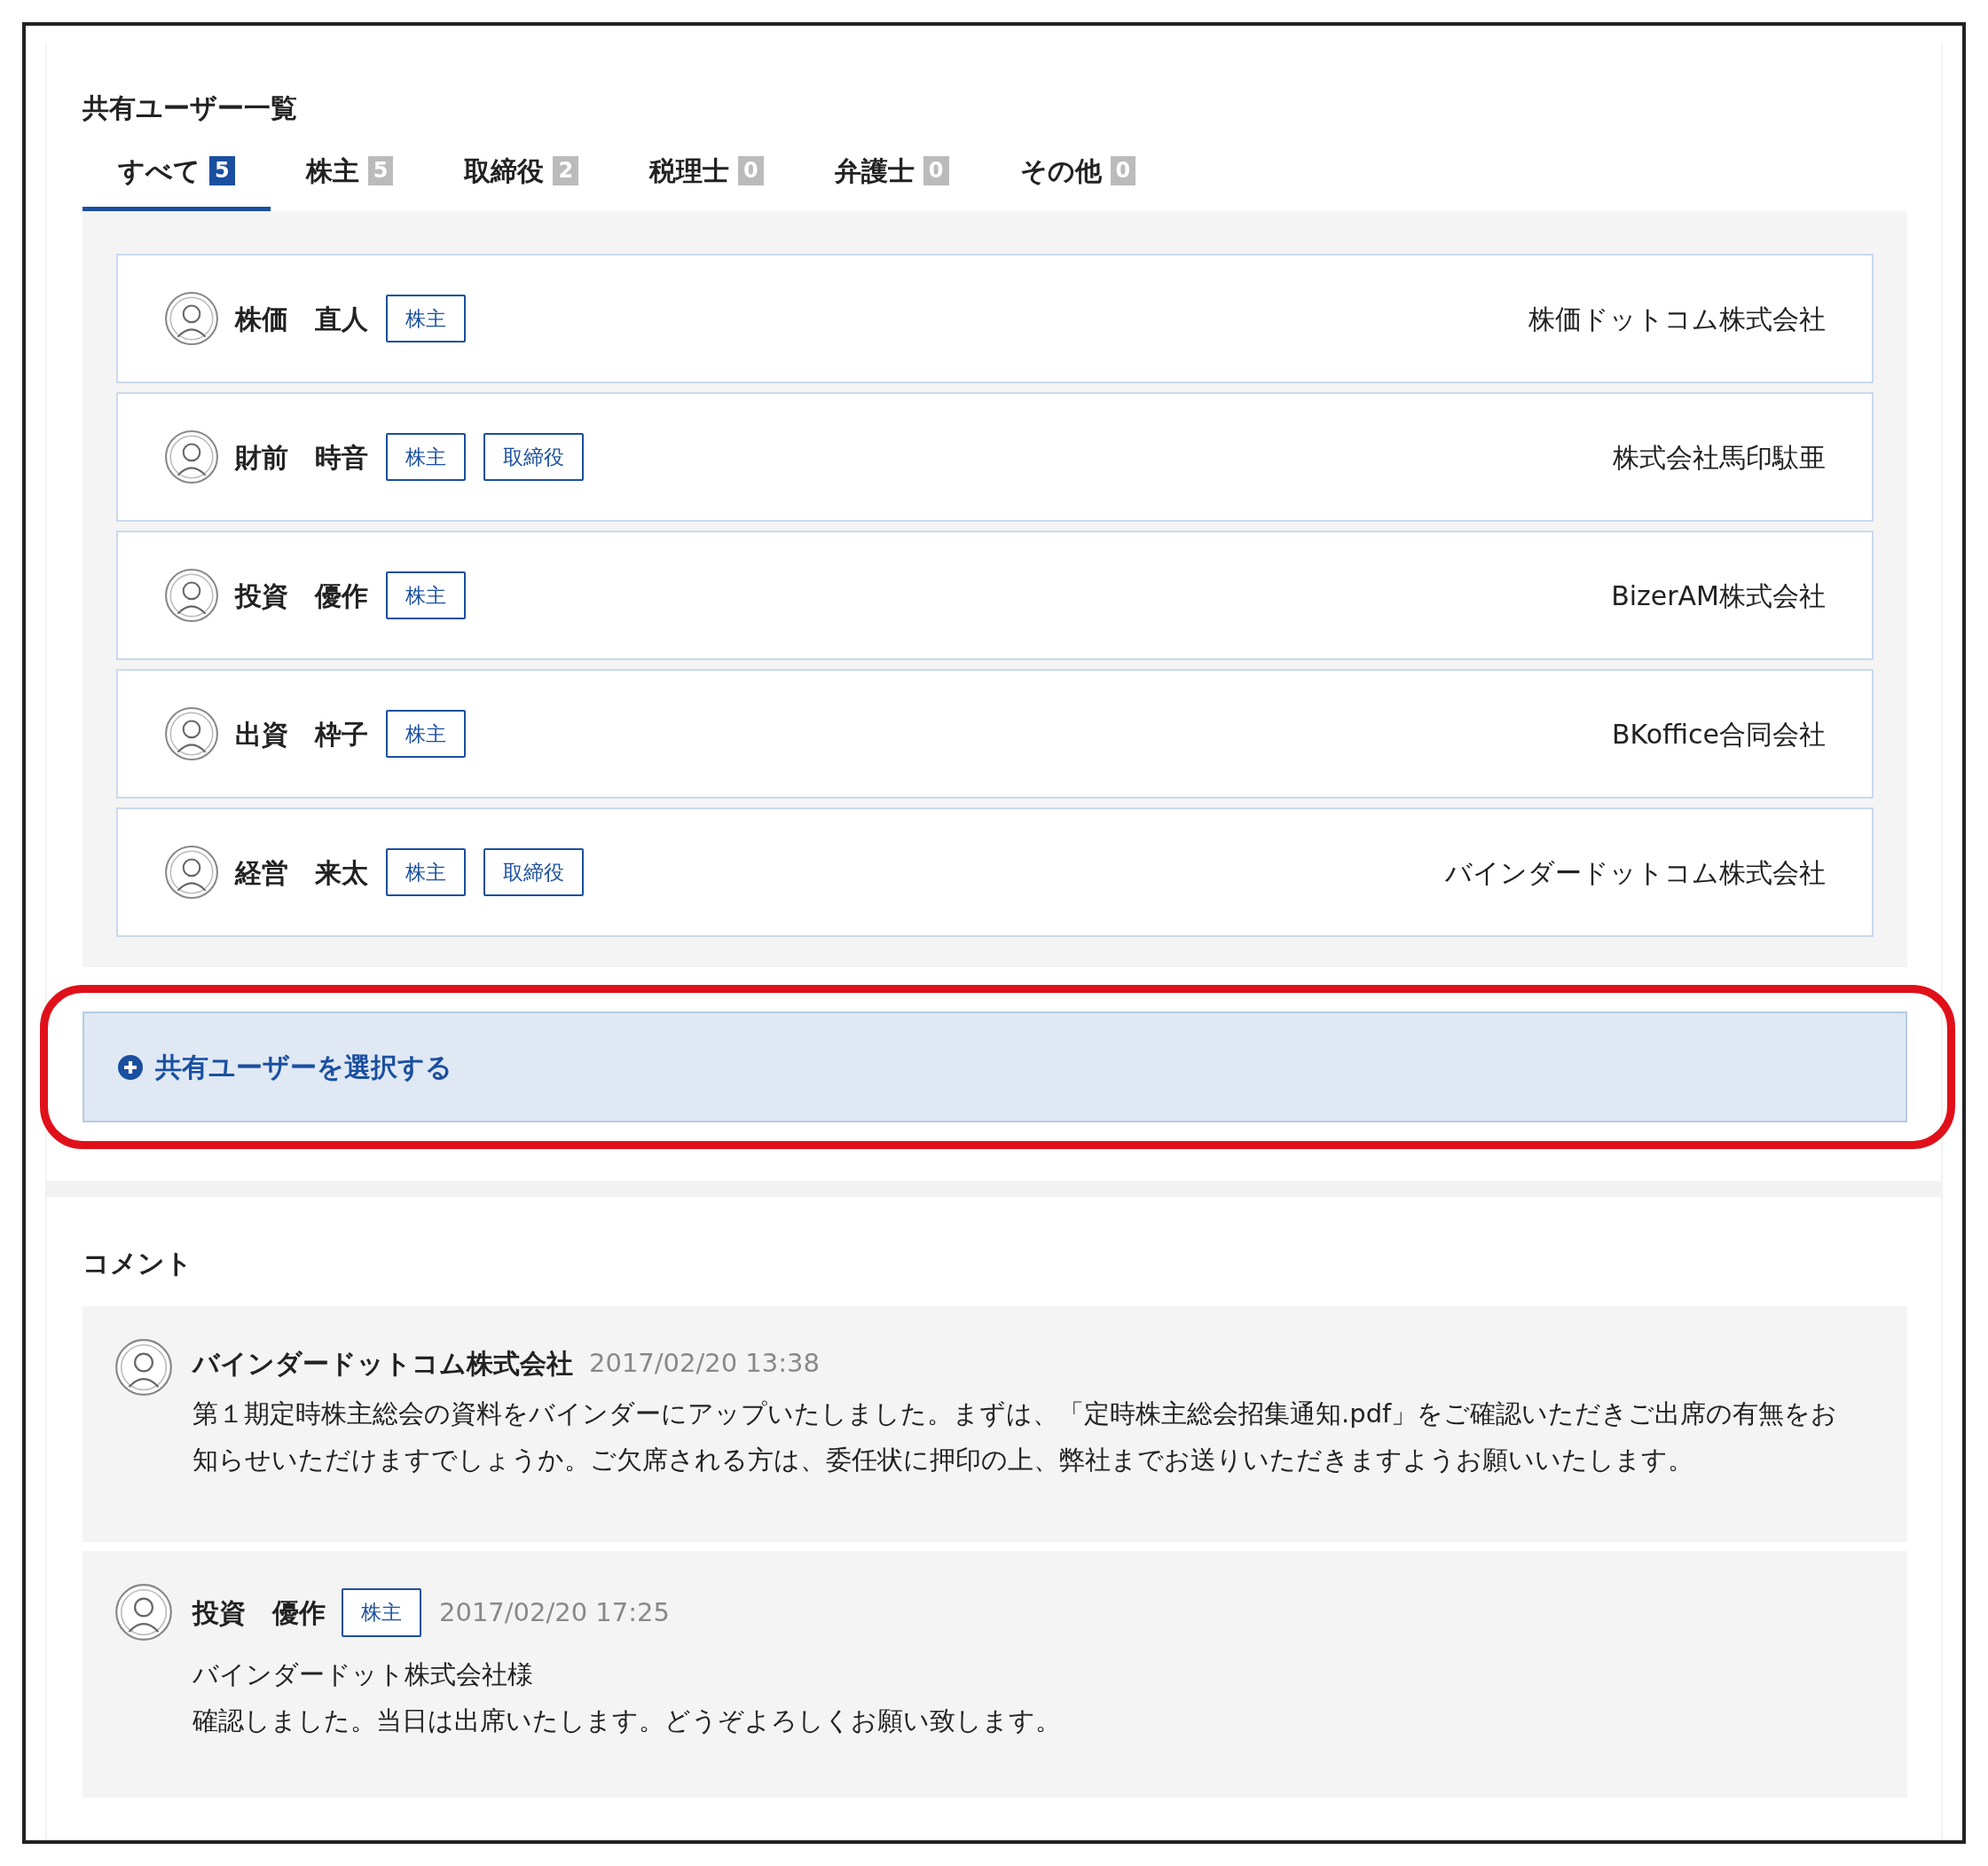 The height and width of the screenshot is (1866, 1988). I want to click on comment-text: 第１期定時株主総会の資料をバインダーにアップいたしました。まずは、「定時株主総会招集通知.pdf」をご確認いただきご出席の有無をお知らせいただけますでしょうか。ご欠席される方は、委任状に押印の上、弊社までお送りいただきますようお願いいたします。, so click(1016, 1437).